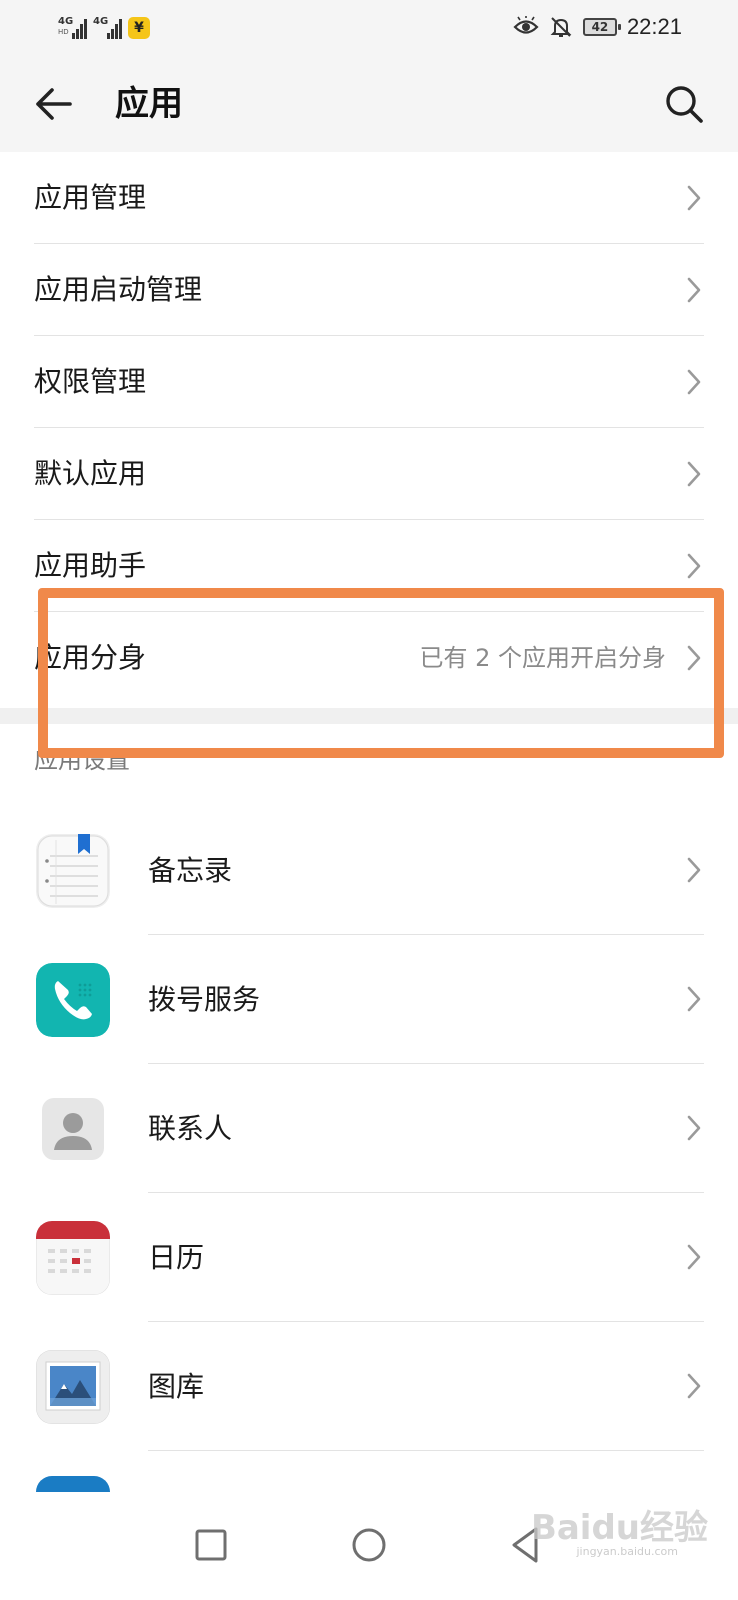 The image size is (738, 1600). I want to click on menu-item-label: 权限管理, so click(90, 381).